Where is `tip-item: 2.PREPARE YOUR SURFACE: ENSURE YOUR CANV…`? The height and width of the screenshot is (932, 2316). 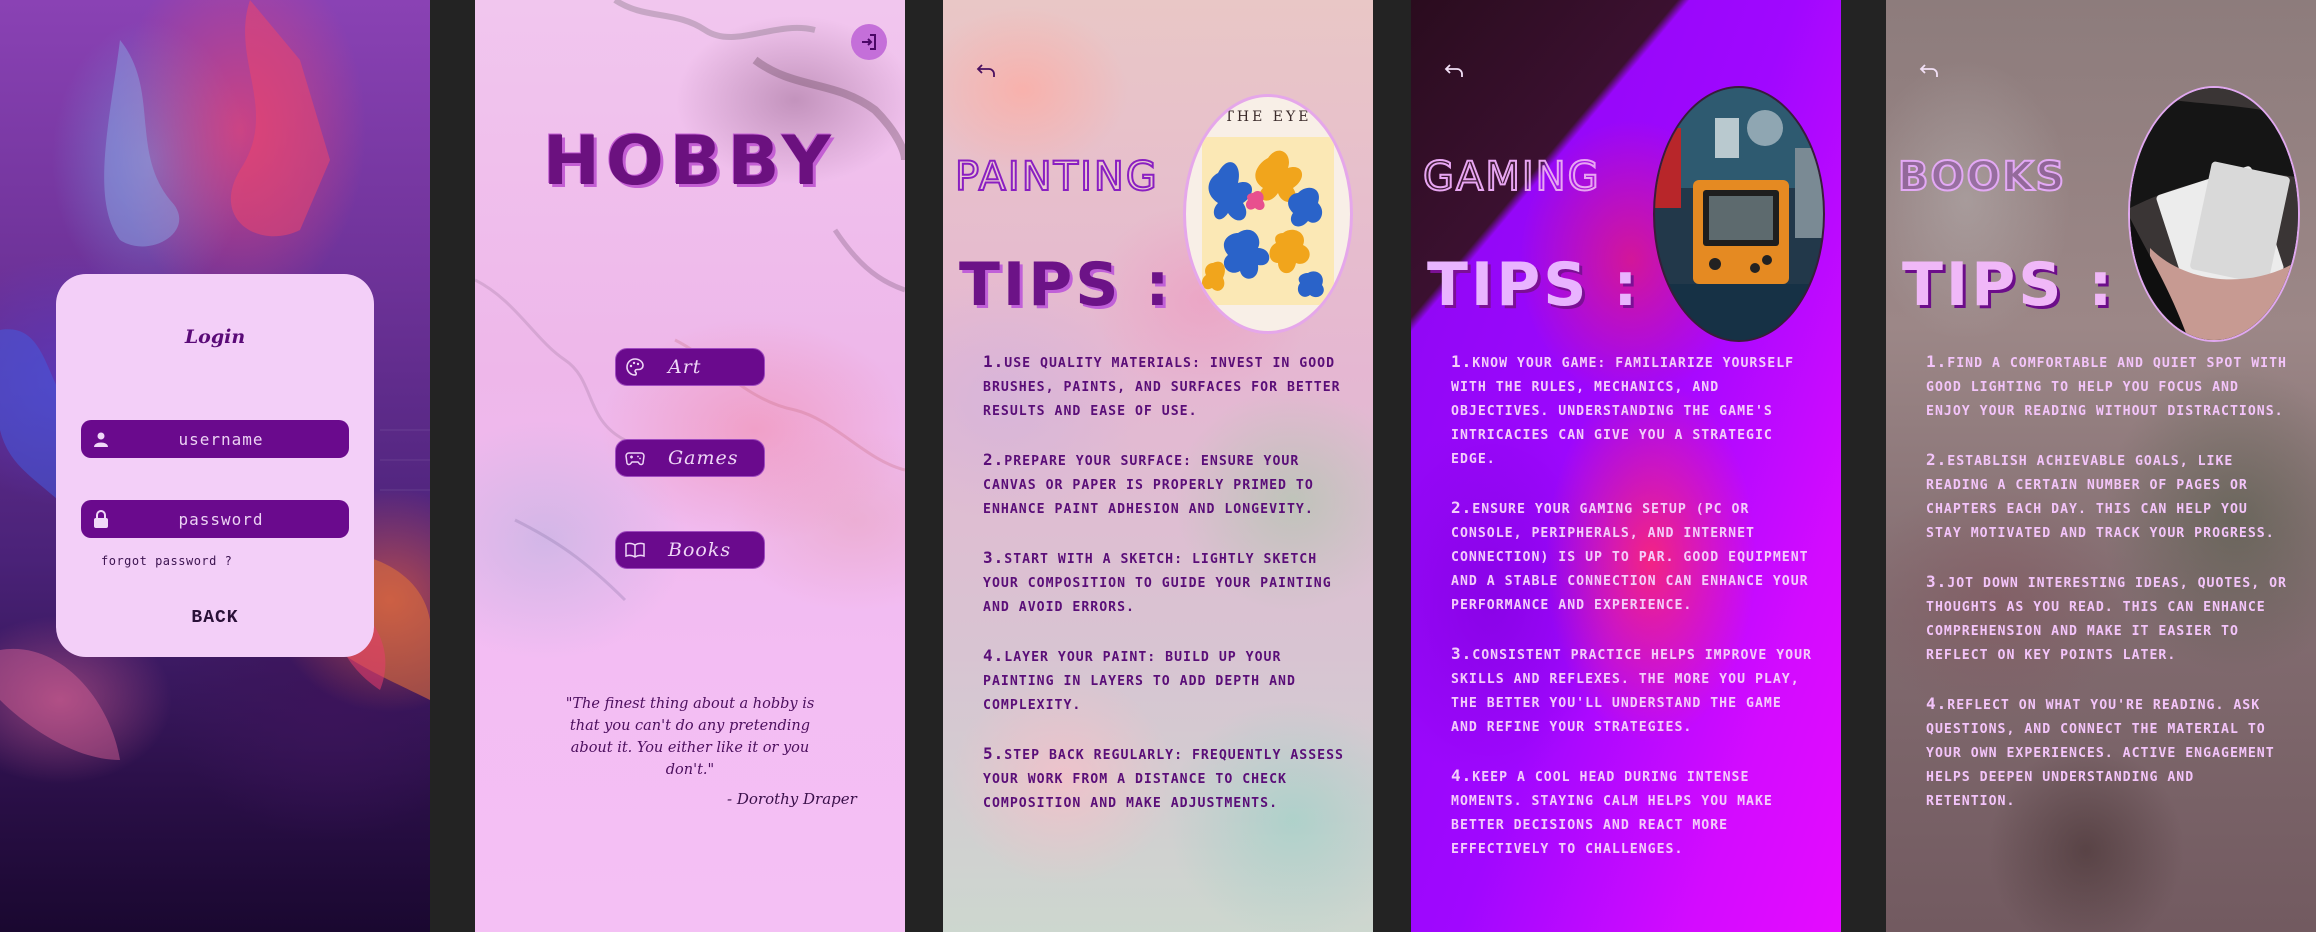
tip-item: 2.PREPARE YOUR SURFACE: ENSURE YOUR CANV… is located at coordinates (1148, 483).